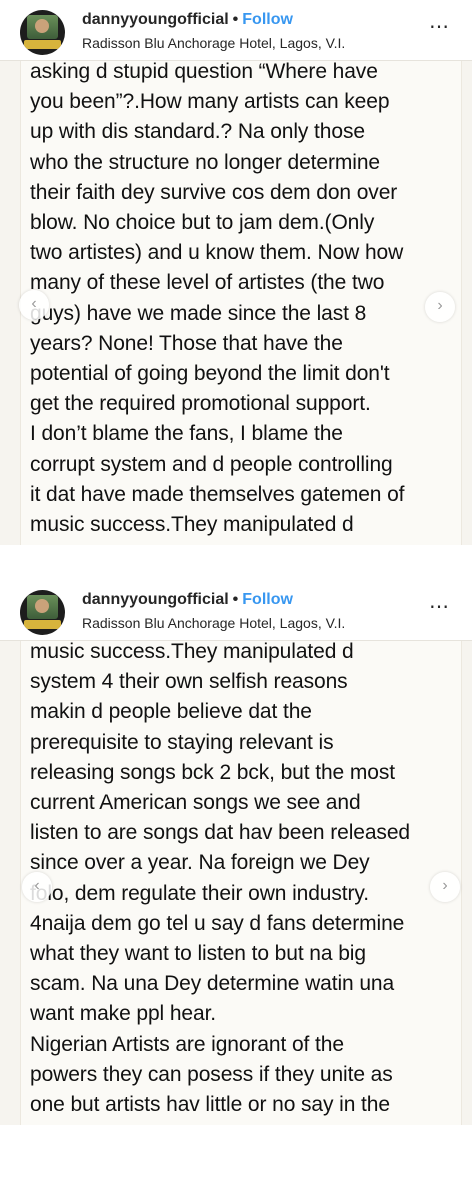 This screenshot has width=472, height=1190. I want to click on text-line: 4naija dem go tel u say d fans determine, so click(217, 923).